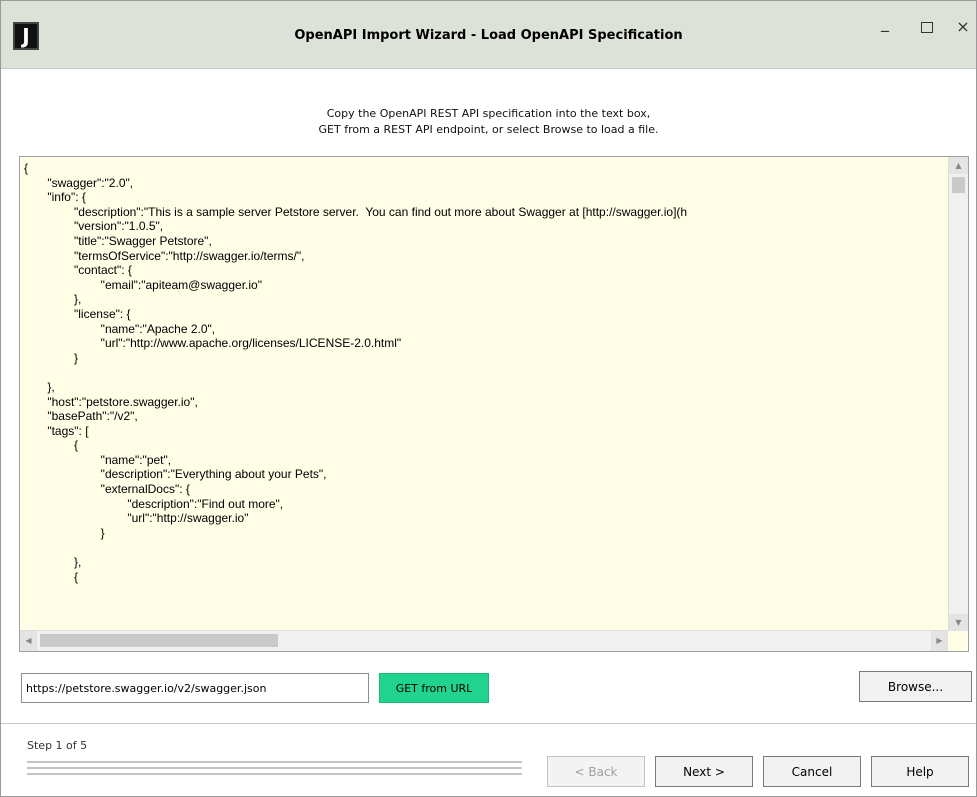 The width and height of the screenshot is (977, 797). Describe the element at coordinates (958, 394) in the screenshot. I see `vertical-scrollbar: ▲ ▼` at that location.